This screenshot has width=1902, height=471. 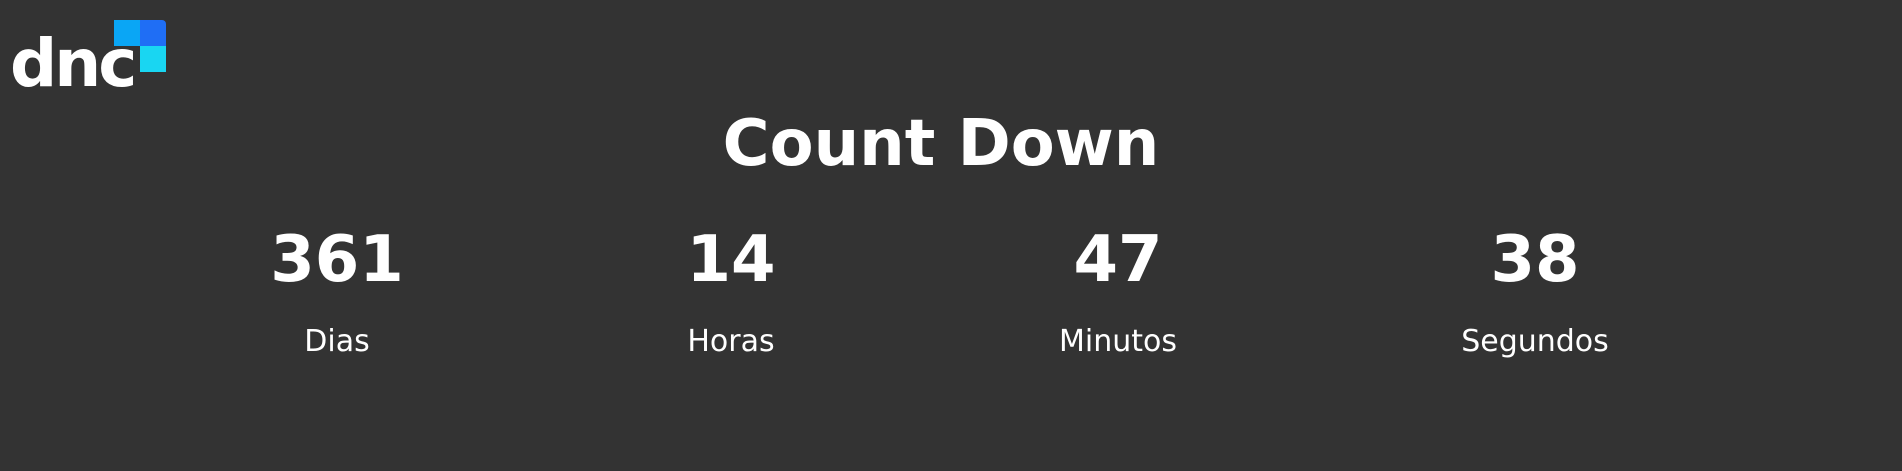 I want to click on countdown-seconds-label: Segundos, so click(x=1535, y=341).